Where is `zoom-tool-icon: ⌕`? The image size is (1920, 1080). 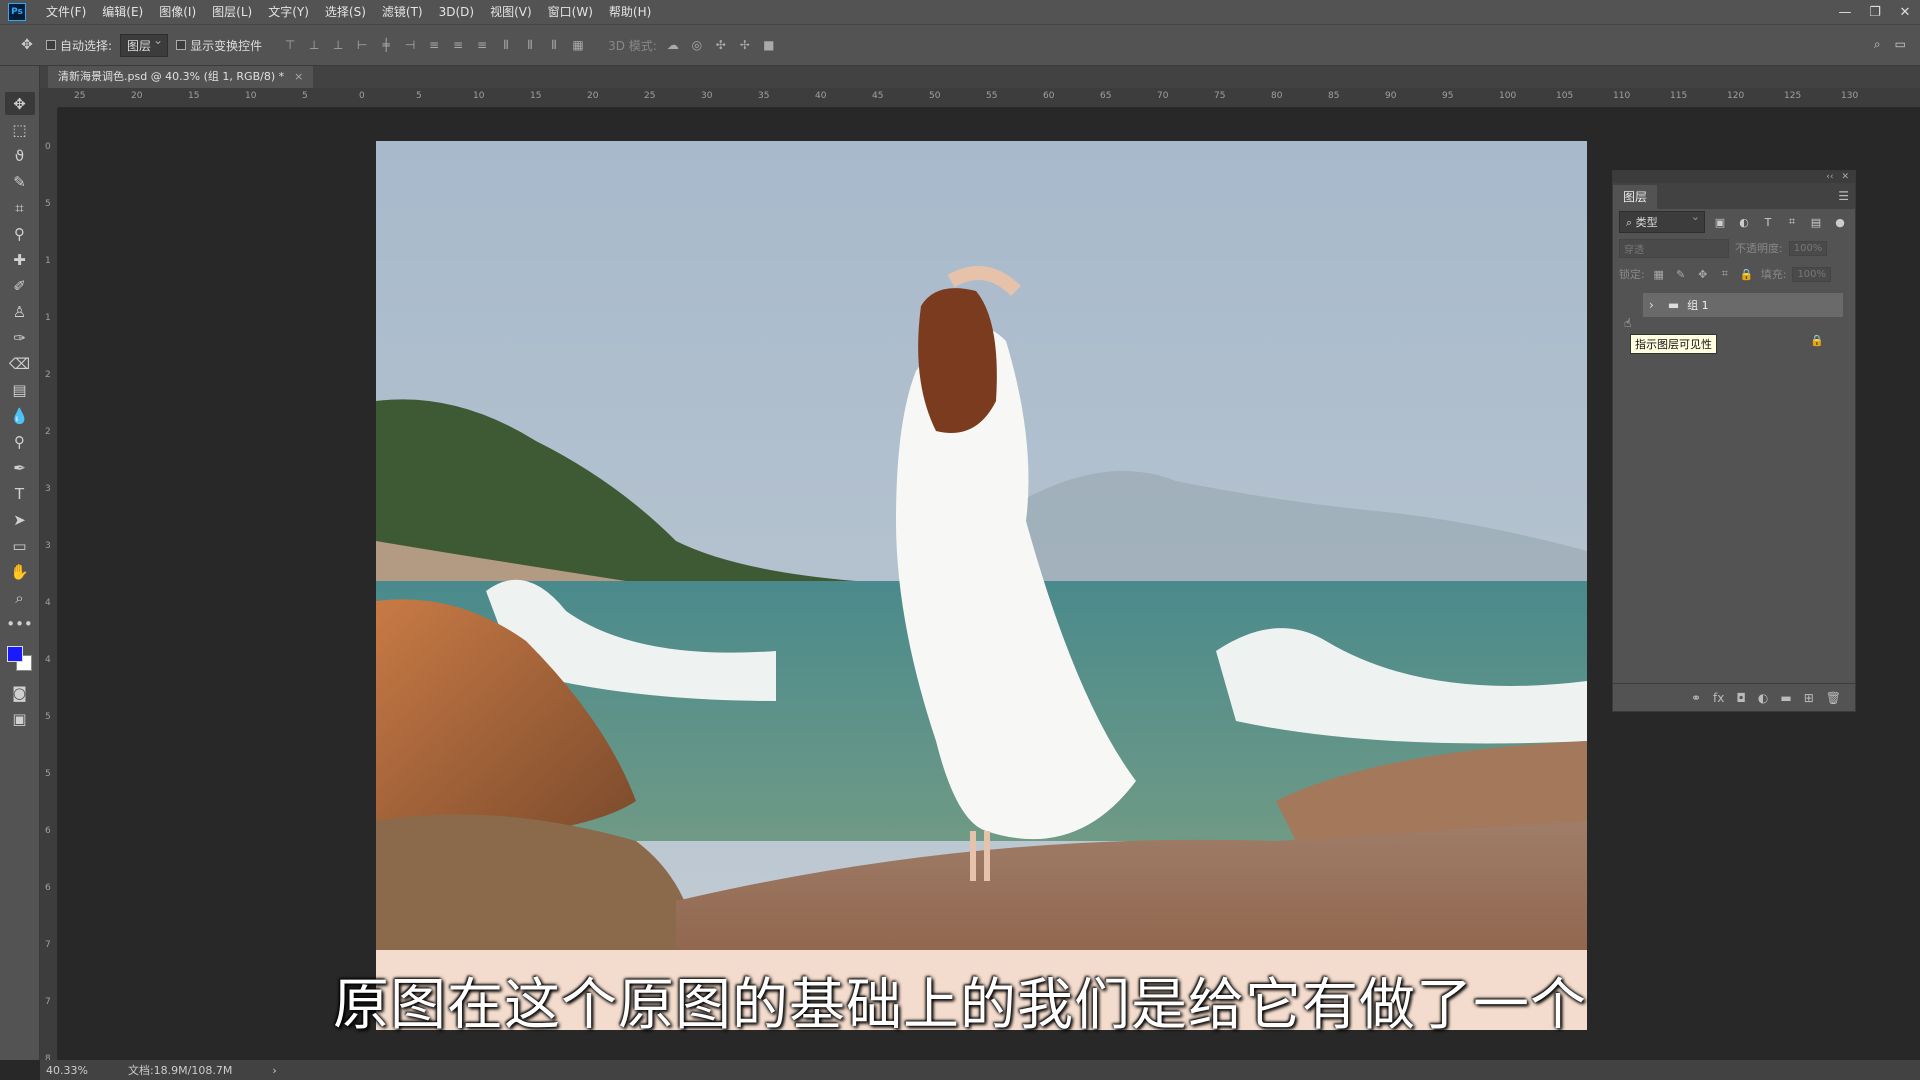
zoom-tool-icon: ⌕ is located at coordinates (20, 597).